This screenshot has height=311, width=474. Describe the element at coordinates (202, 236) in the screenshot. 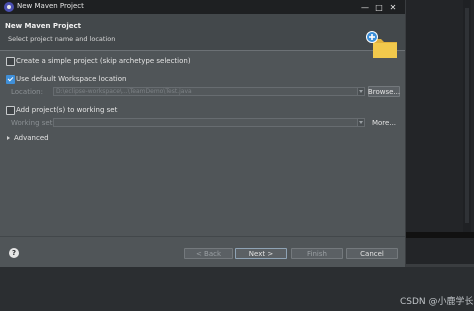

I see `footer-separator` at that location.